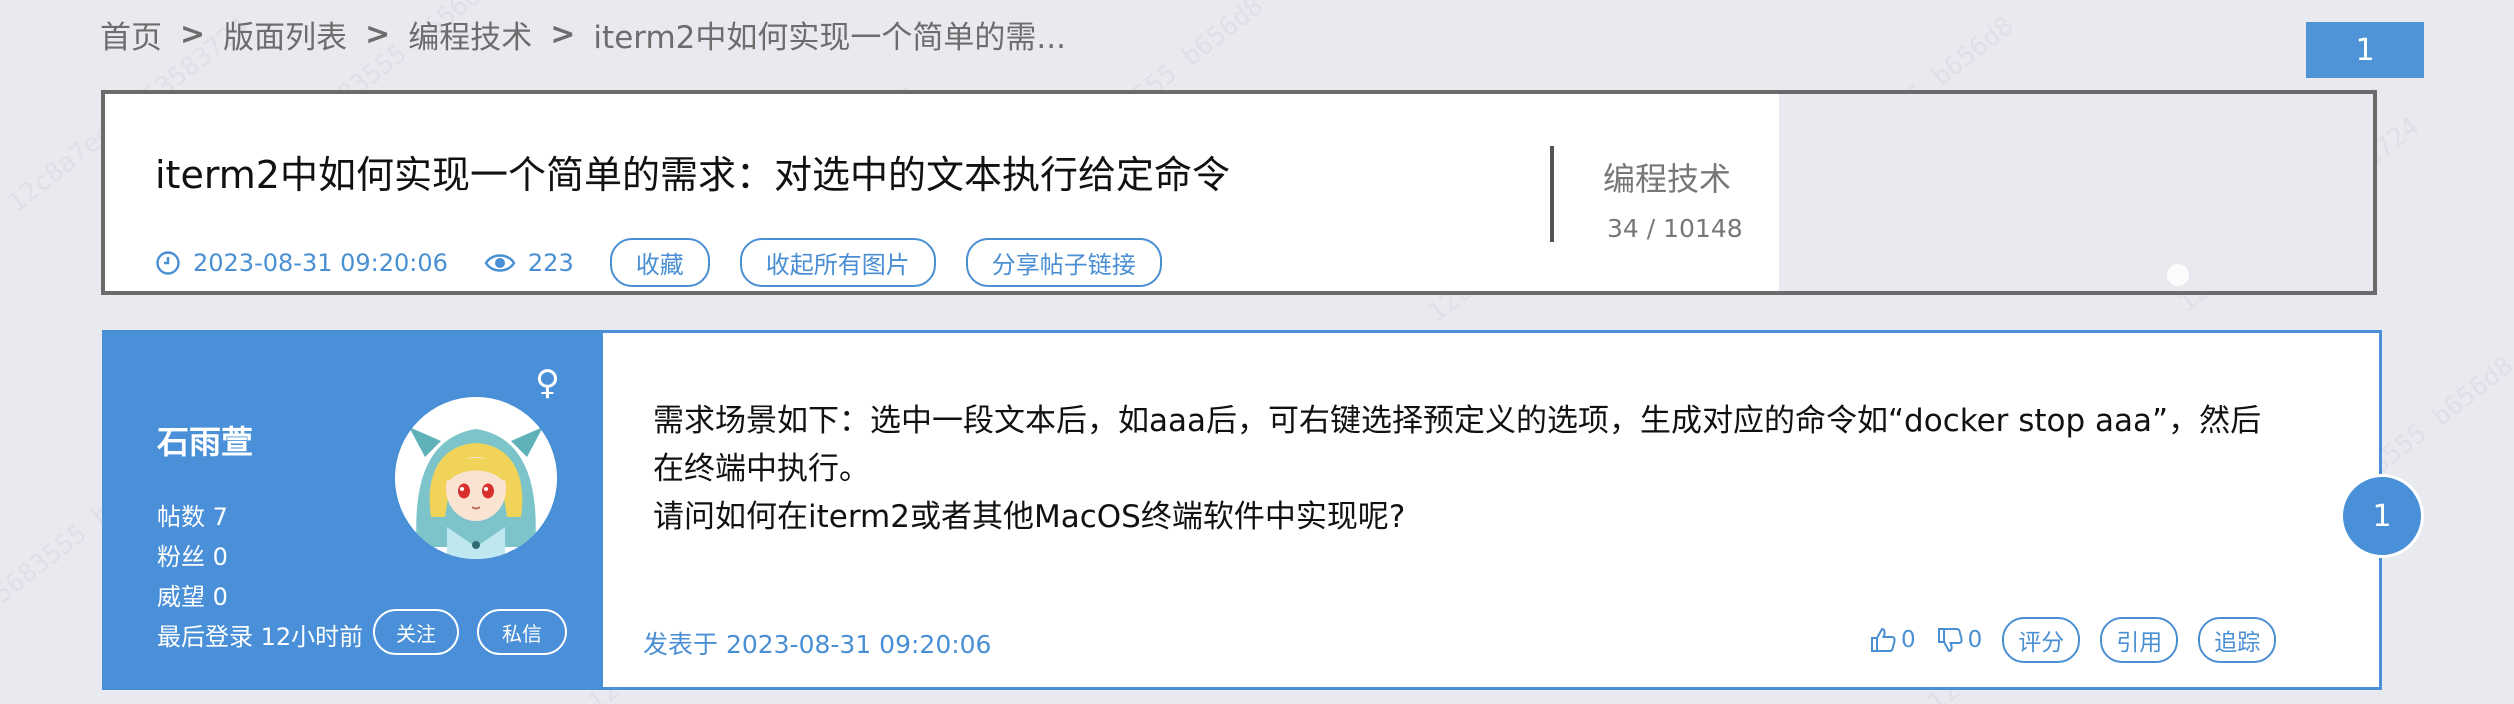  Describe the element at coordinates (692, 175) in the screenshot. I see `thread-title: iterm2中如何实现一个简单的需求：对选中的文本执行给定命令` at that location.